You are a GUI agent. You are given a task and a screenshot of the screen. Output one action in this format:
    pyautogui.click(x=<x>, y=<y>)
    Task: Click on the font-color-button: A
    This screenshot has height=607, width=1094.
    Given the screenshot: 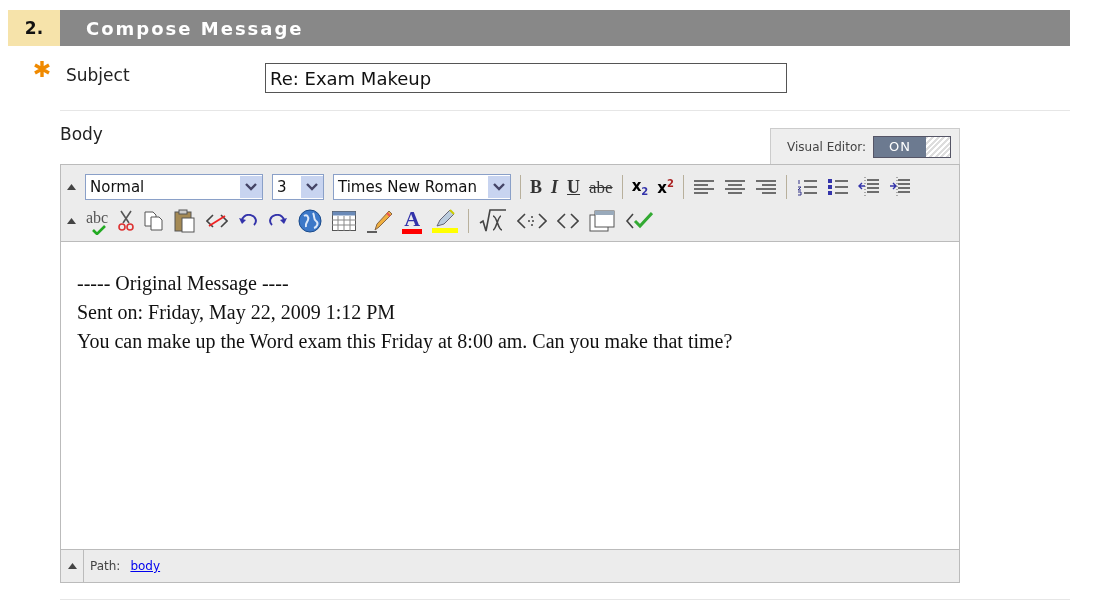 What is the action you would take?
    pyautogui.click(x=412, y=221)
    